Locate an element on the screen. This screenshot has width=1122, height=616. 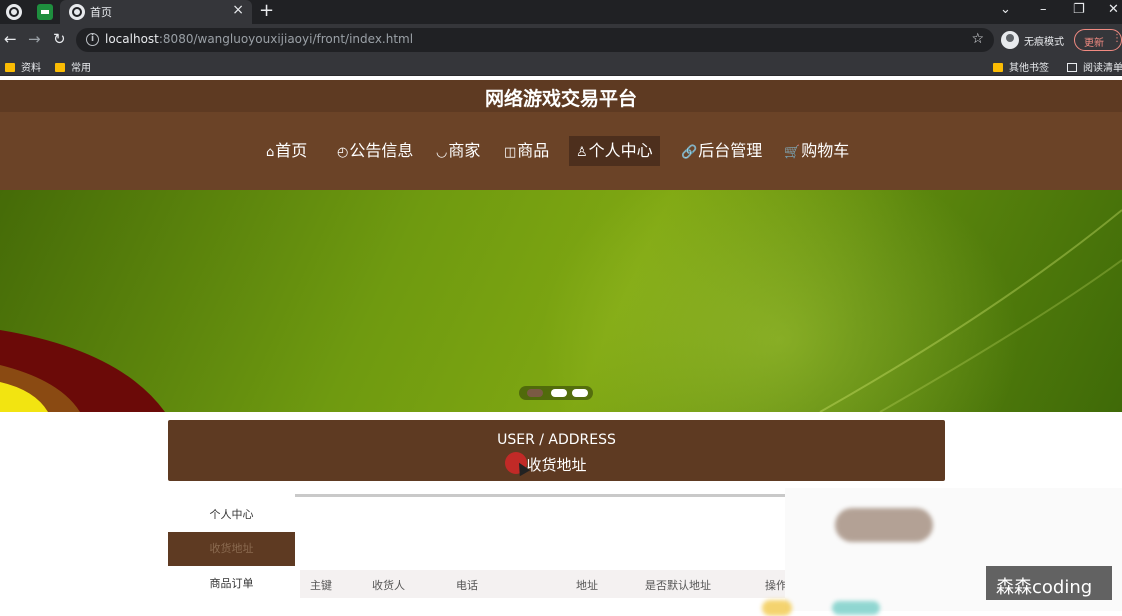
bookmarks-bar: 资料 常用 其他书签 阅读清单 is located at coordinates (561, 66).